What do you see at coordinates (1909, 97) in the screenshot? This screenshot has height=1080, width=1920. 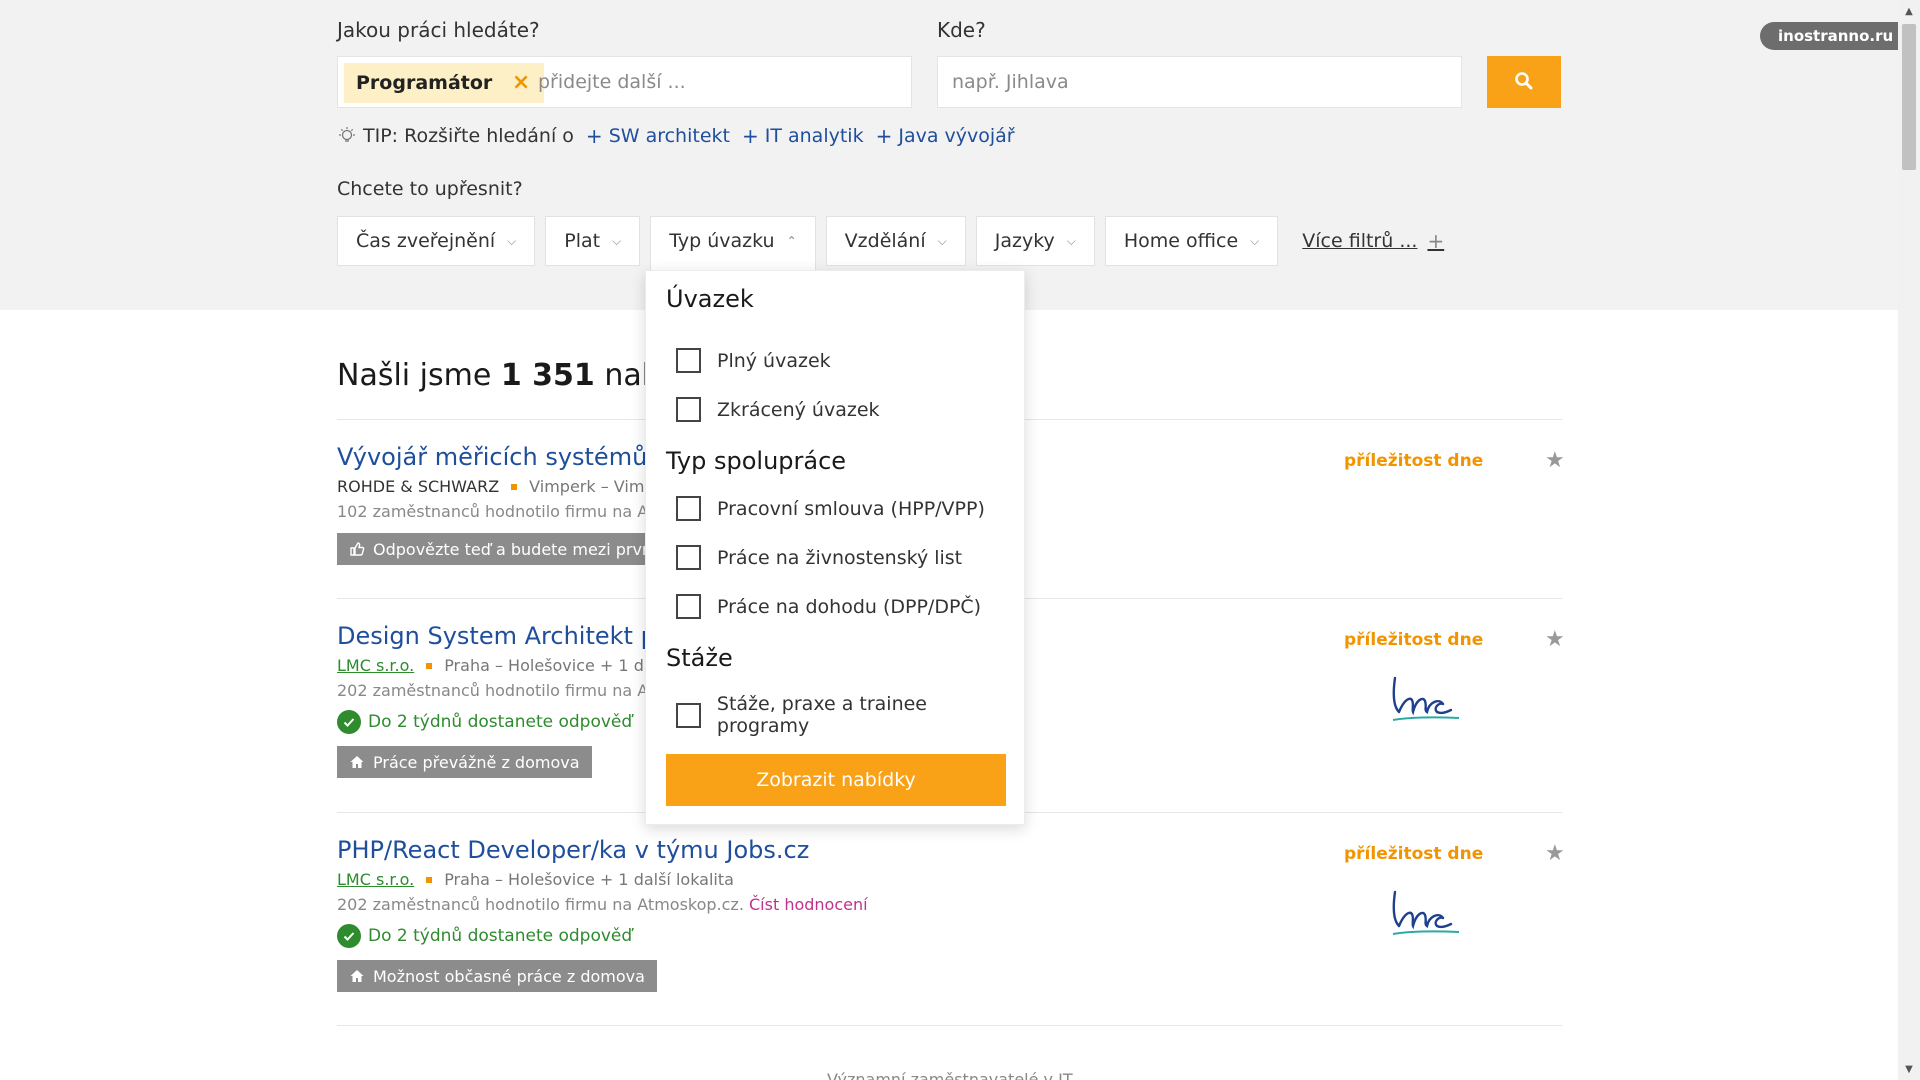 I see `scroll-thumb` at bounding box center [1909, 97].